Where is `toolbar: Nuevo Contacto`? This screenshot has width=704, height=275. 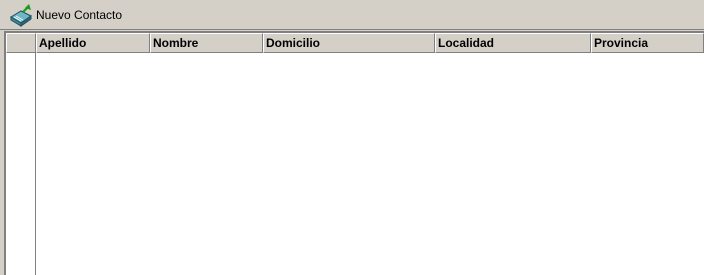 toolbar: Nuevo Contacto is located at coordinates (352, 15).